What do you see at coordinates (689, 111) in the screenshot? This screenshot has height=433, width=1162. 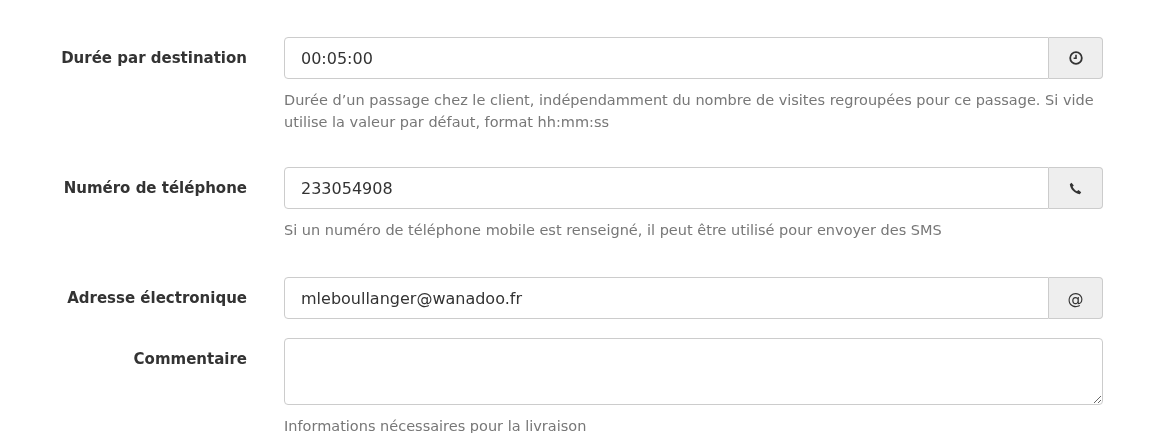 I see `help-text: Durée d’un passage chez le client, indépendamment du nombre de visites regroupées pour ce passage. Si vide utilise la valeur par défaut, format hh:mm:ss` at bounding box center [689, 111].